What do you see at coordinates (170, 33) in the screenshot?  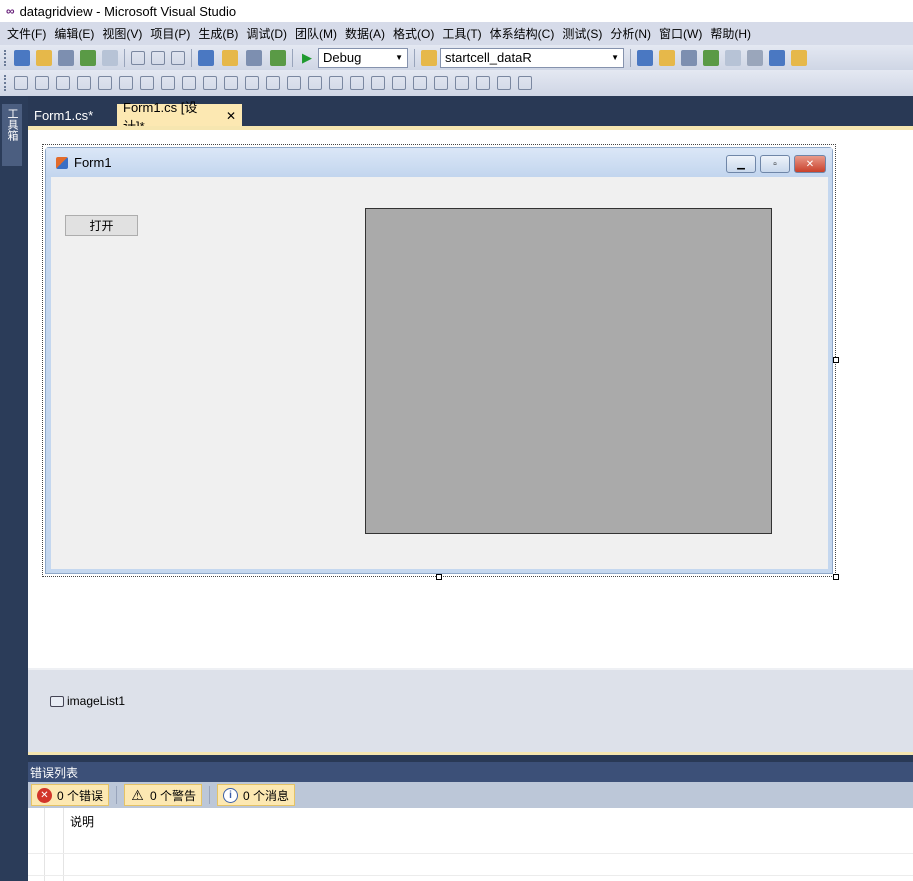 I see `menu-item: 项目(P)` at bounding box center [170, 33].